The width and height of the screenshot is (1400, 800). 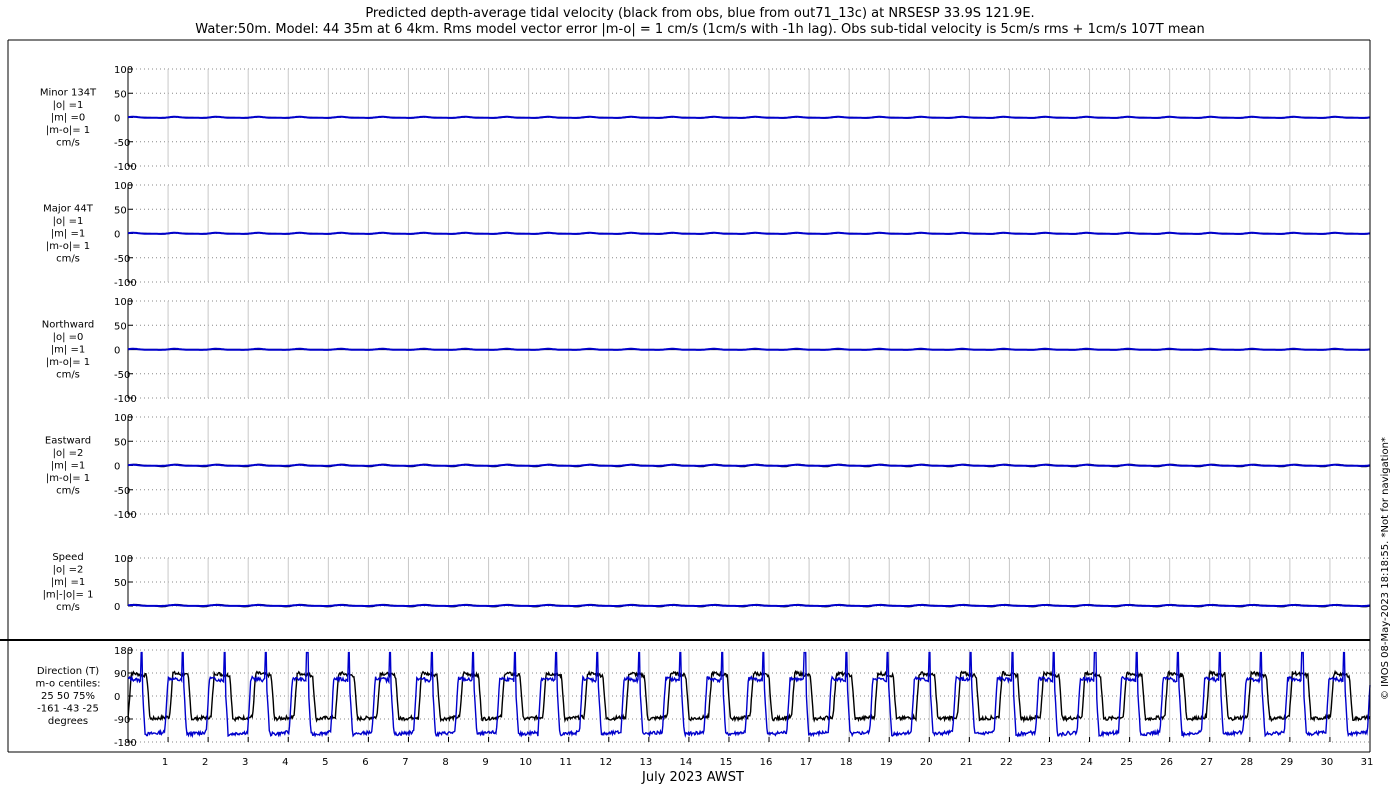 What do you see at coordinates (68, 491) in the screenshot?
I see `panel-label-eastward-4: cm/s` at bounding box center [68, 491].